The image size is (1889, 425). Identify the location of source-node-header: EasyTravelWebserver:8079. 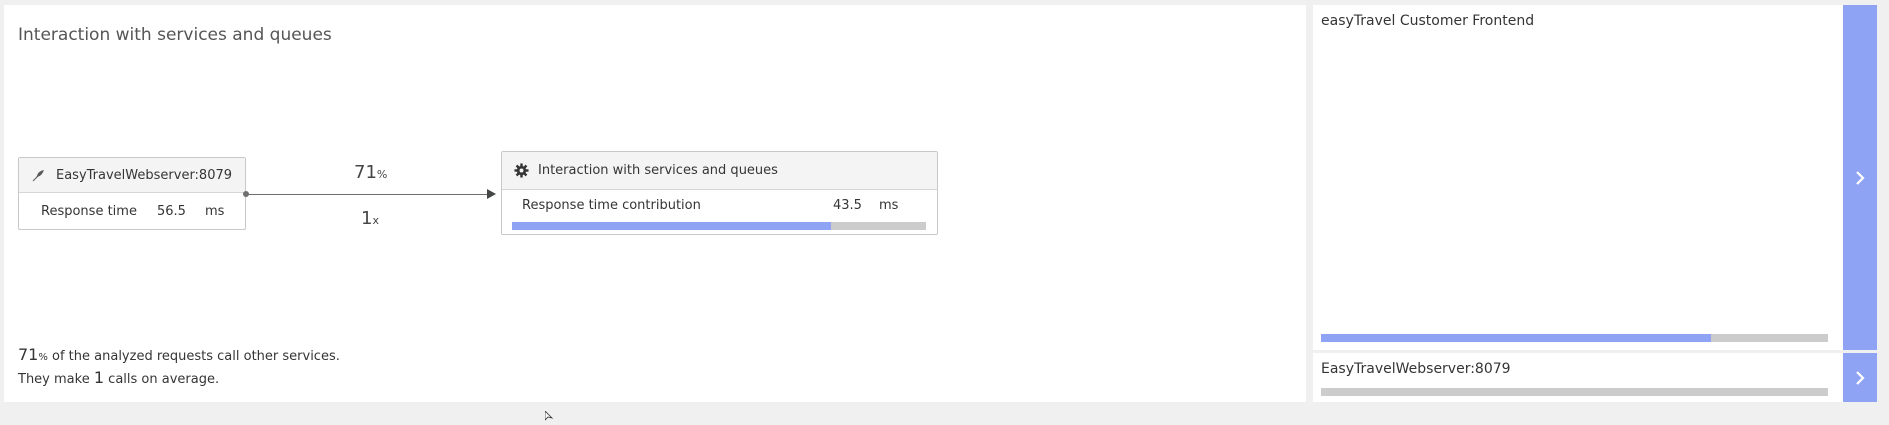
(132, 175).